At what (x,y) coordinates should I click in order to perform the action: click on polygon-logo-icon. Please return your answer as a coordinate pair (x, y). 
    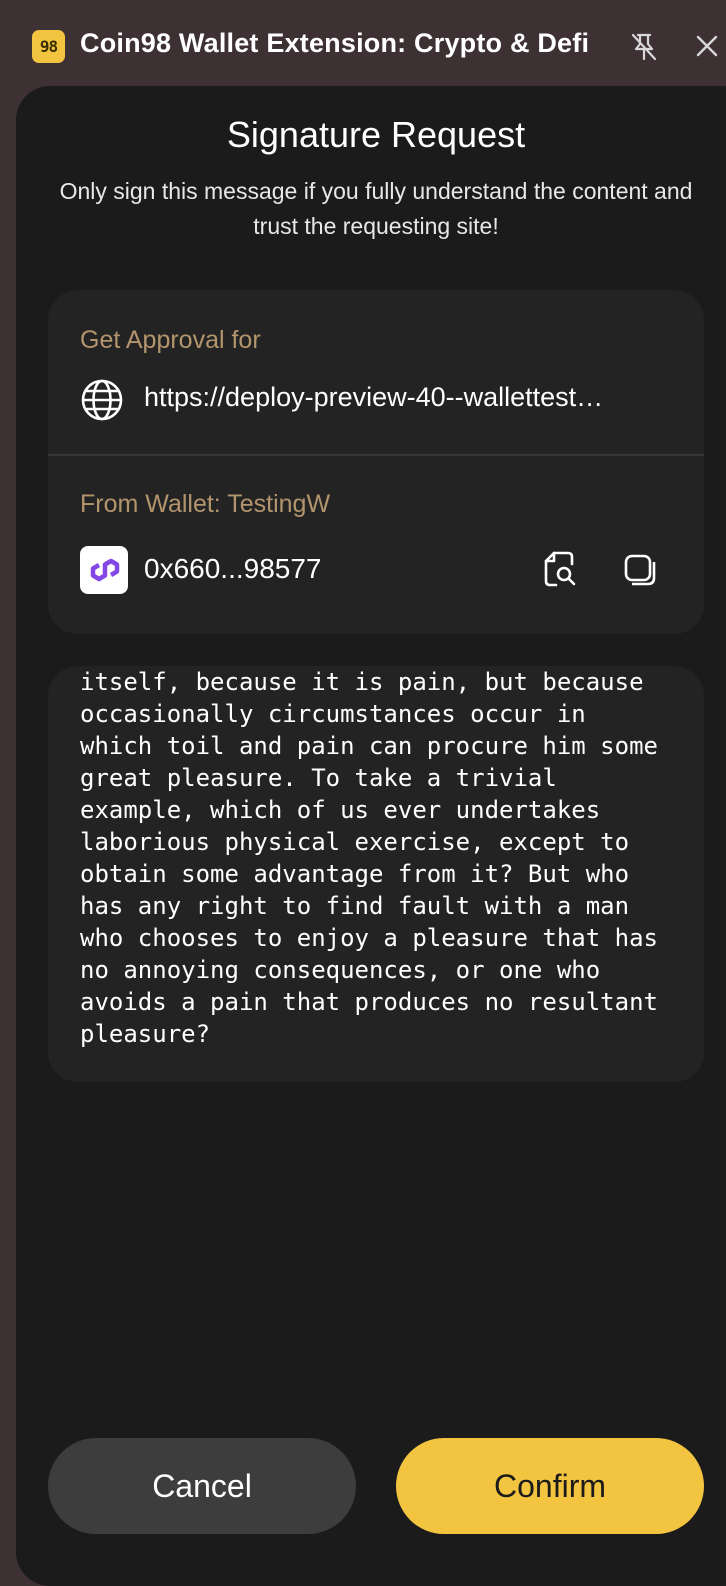
    Looking at the image, I should click on (104, 570).